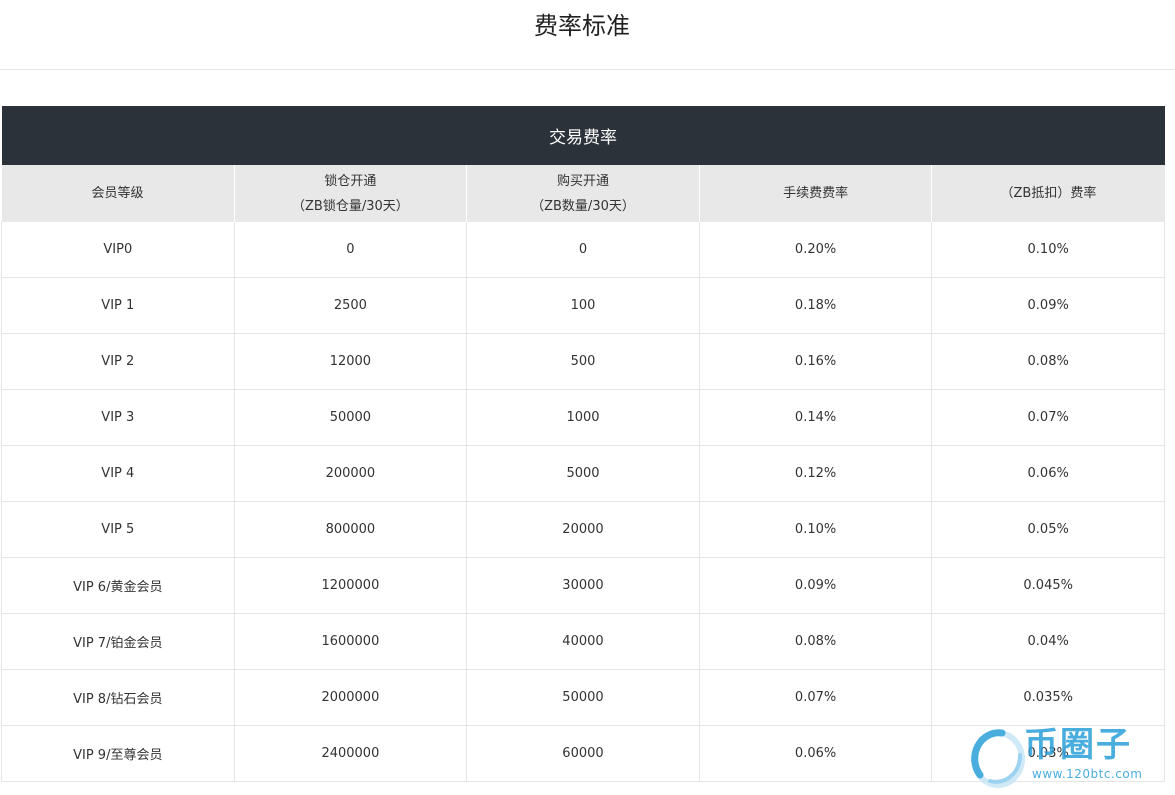  I want to click on cell-level: VIP 2, so click(118, 361).